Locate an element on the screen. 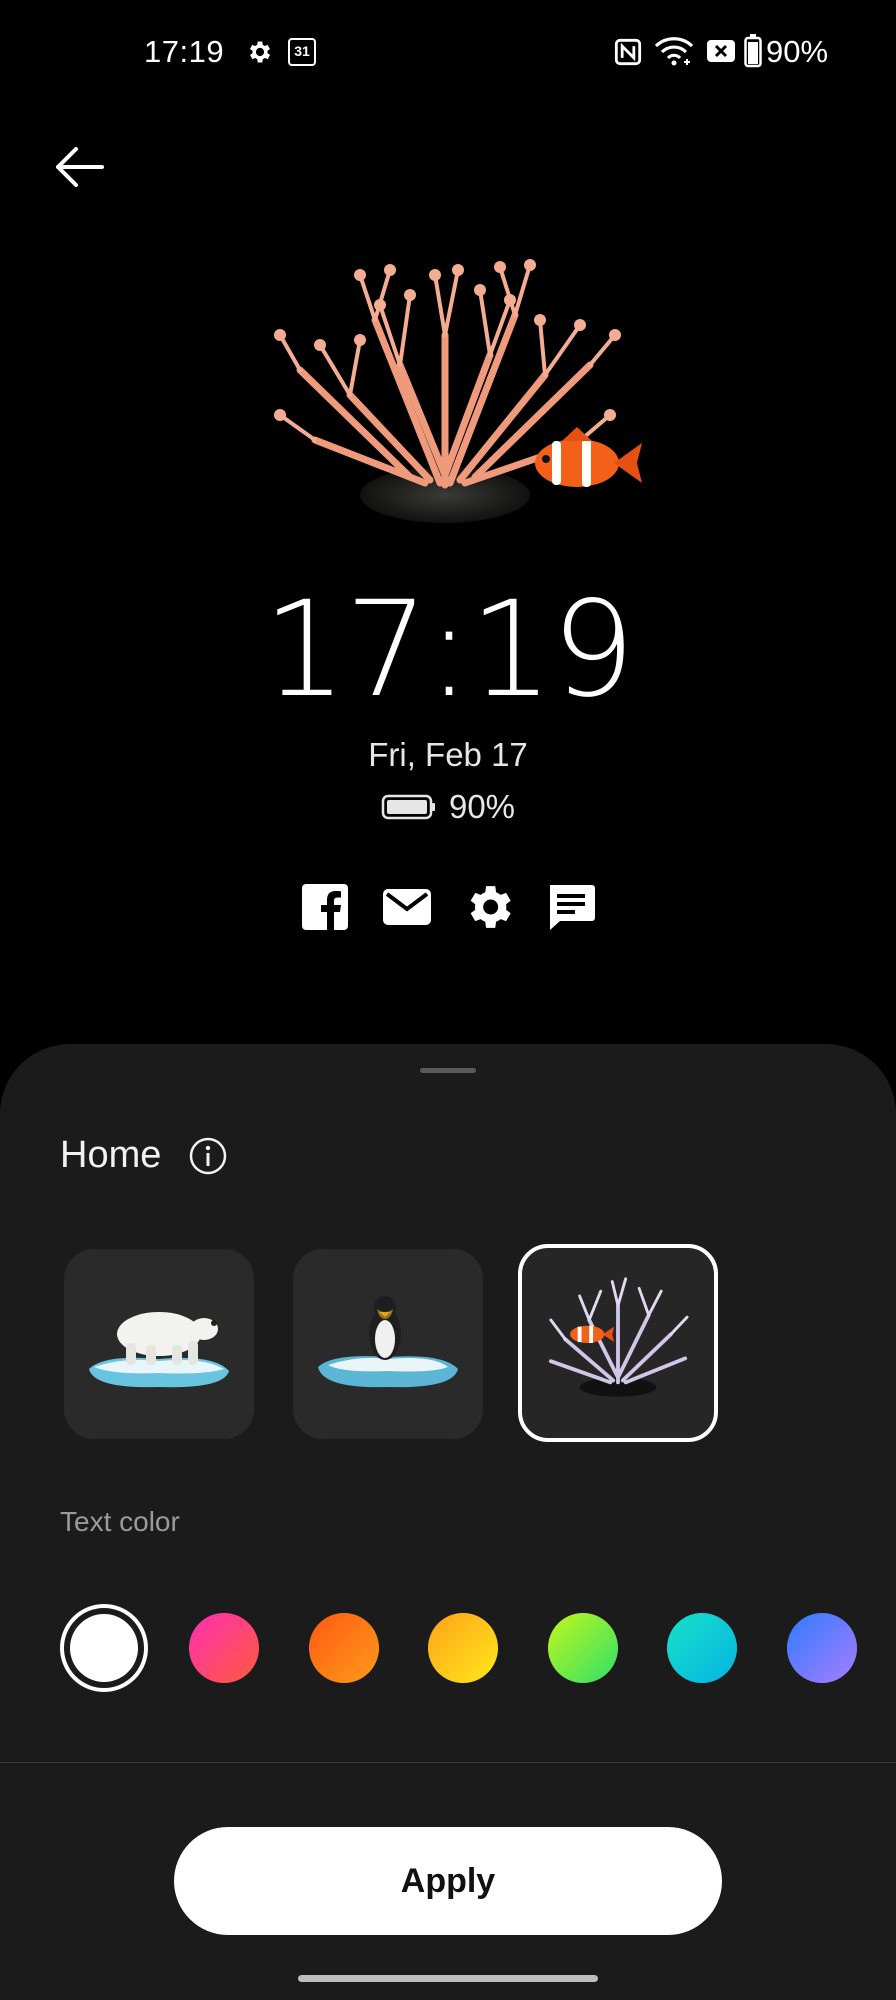 The width and height of the screenshot is (896, 2000). apply-button: Apply is located at coordinates (448, 1881).